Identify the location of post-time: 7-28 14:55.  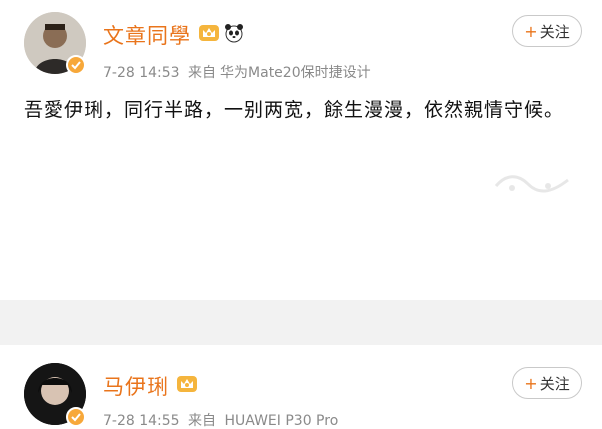
(141, 421).